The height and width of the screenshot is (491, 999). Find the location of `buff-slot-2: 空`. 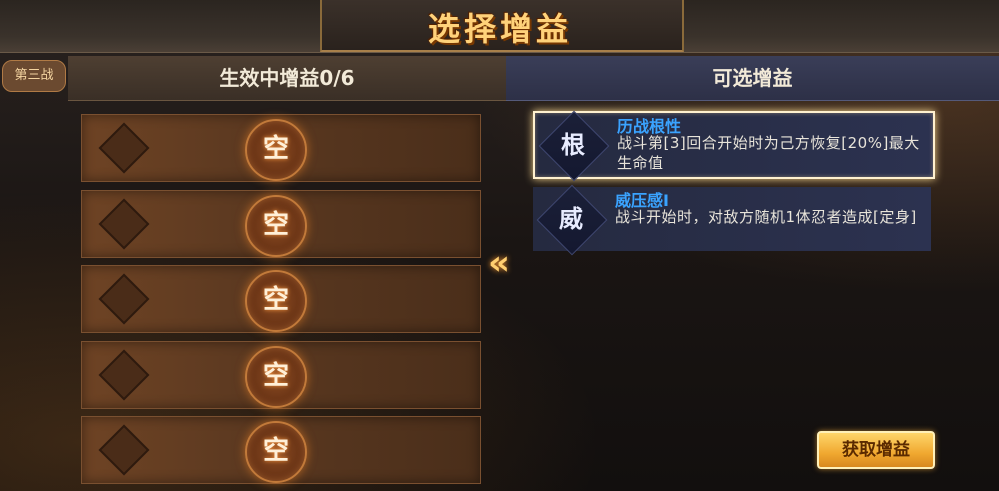

buff-slot-2: 空 is located at coordinates (281, 224).